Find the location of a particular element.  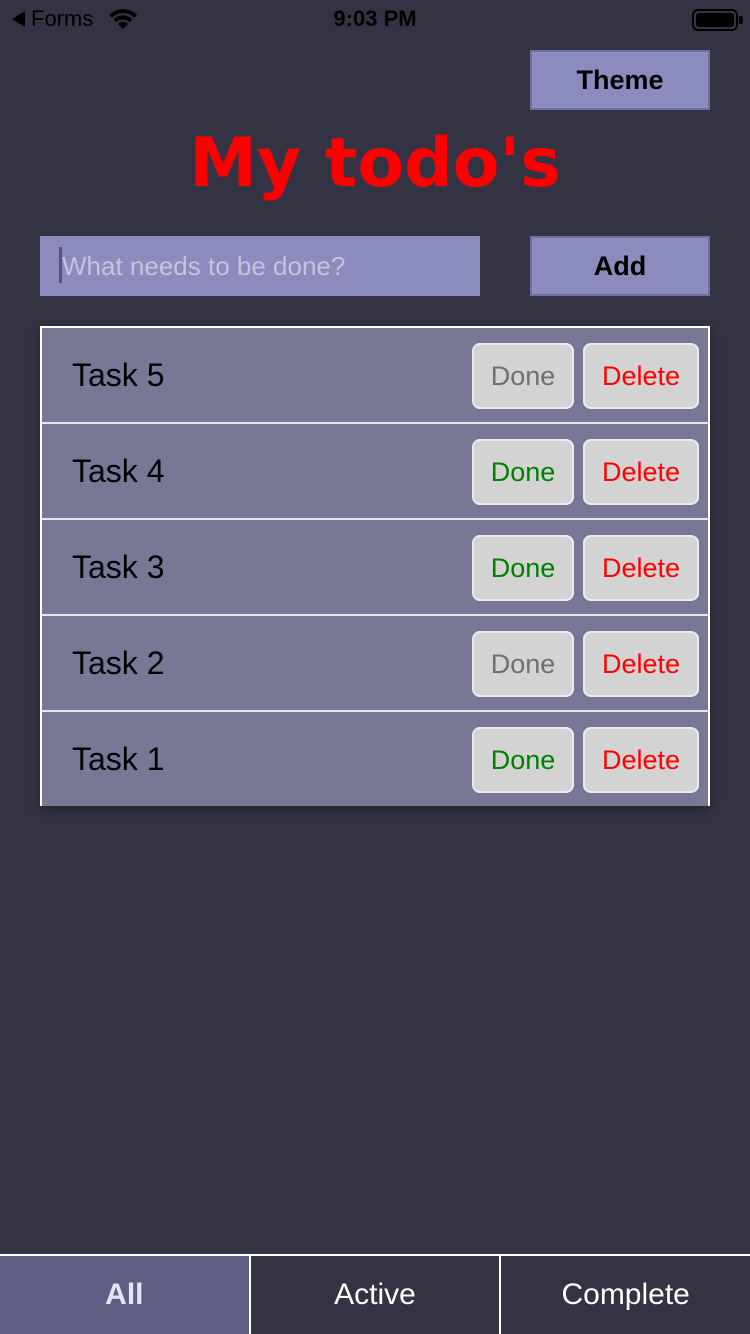

status-bar: Forms 9:03 PM is located at coordinates (375, 20).